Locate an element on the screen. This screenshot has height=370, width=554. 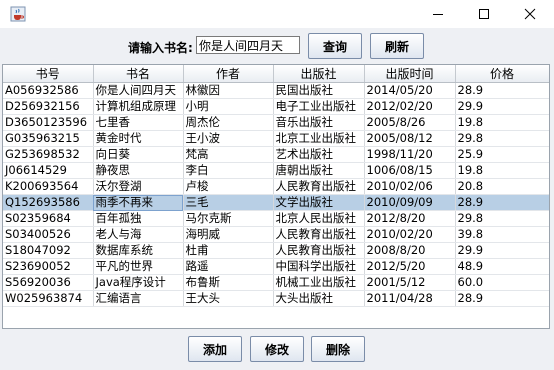
cell-book-id: K200693564 is located at coordinates (48, 186).